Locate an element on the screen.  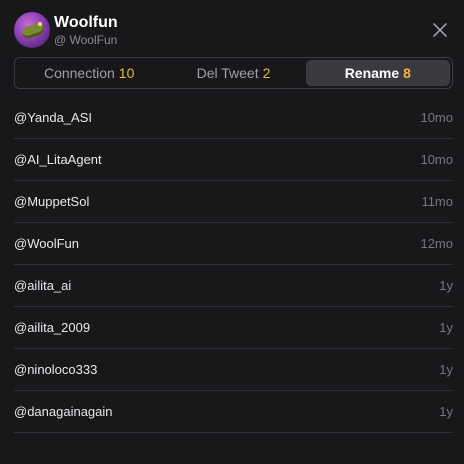
item-handle: @Yanda_ASI is located at coordinates (53, 117).